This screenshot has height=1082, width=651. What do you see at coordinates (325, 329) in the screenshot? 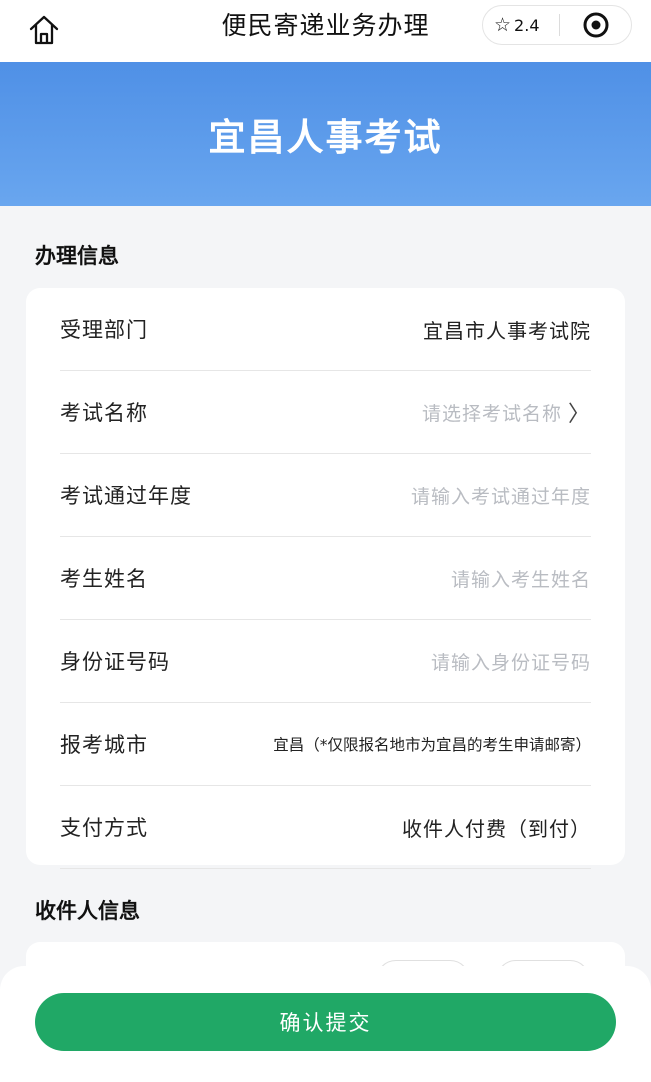
I see `row-department: 受理部门 宜昌市人事考试院` at bounding box center [325, 329].